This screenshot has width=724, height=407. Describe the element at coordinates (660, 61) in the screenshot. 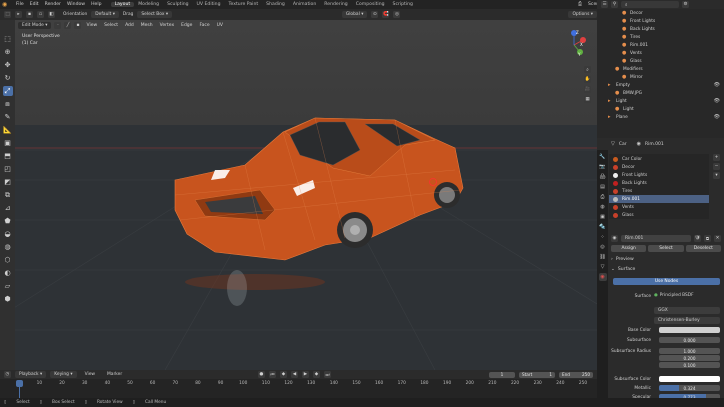

I see `outliner-item: ● Glass` at that location.